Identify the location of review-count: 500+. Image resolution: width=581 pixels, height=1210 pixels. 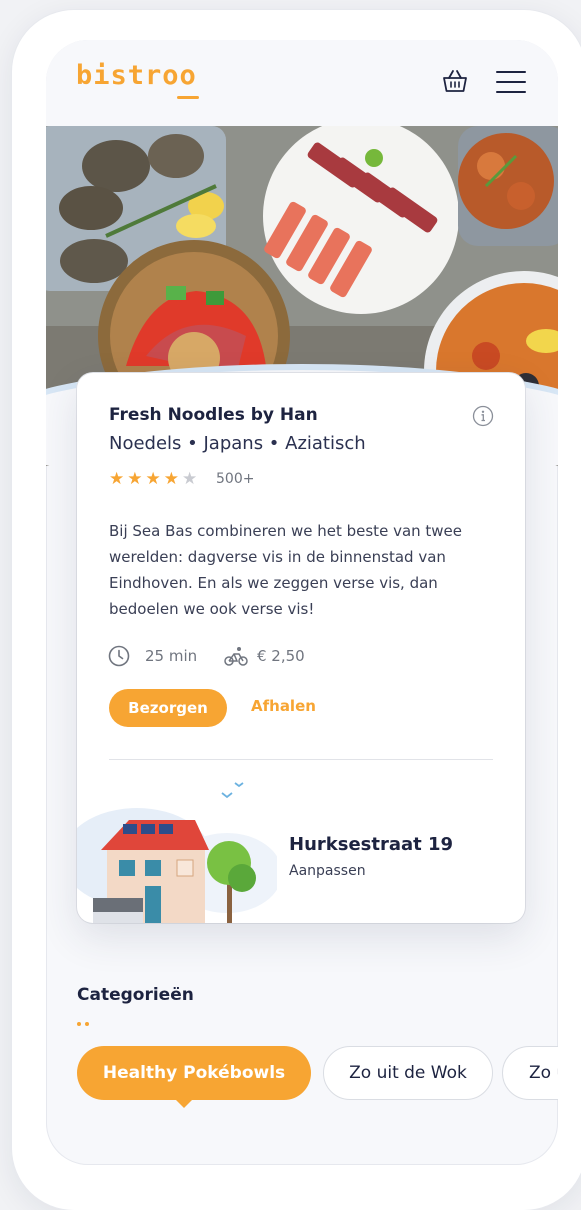
(235, 479).